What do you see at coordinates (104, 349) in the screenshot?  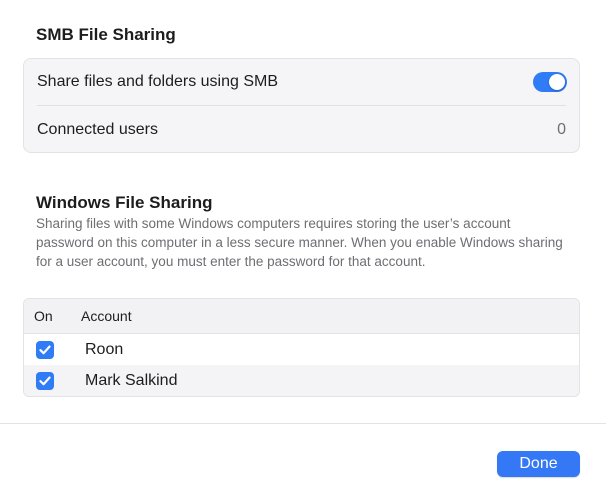 I see `account-name: Roon` at bounding box center [104, 349].